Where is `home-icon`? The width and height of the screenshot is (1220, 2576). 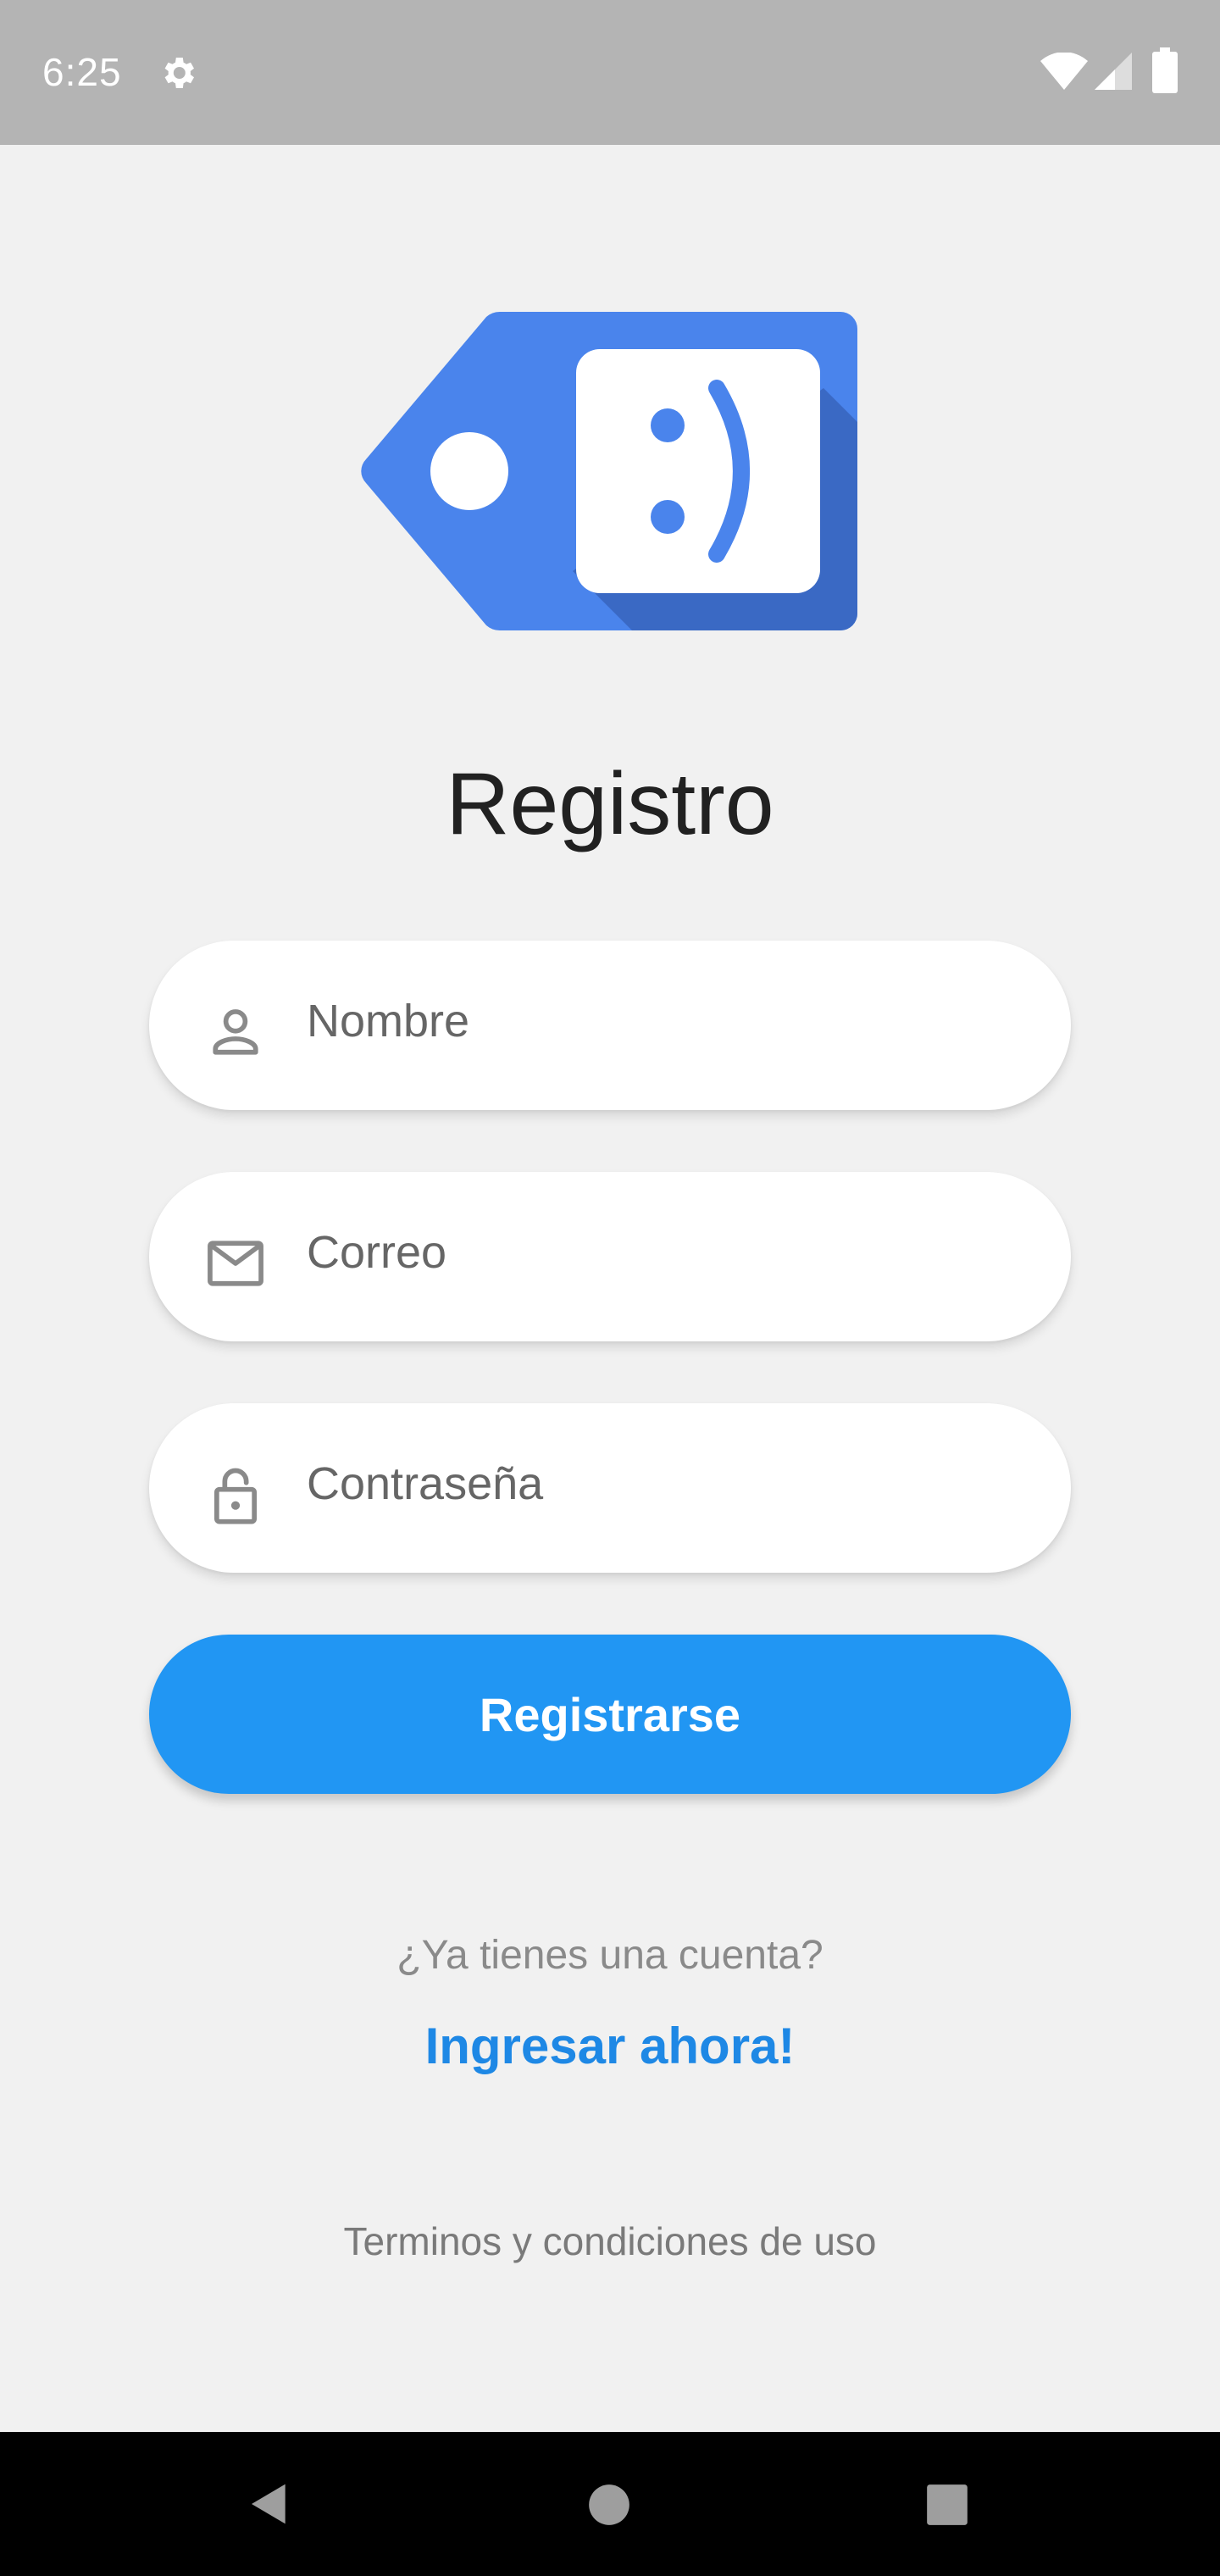 home-icon is located at coordinates (609, 2505).